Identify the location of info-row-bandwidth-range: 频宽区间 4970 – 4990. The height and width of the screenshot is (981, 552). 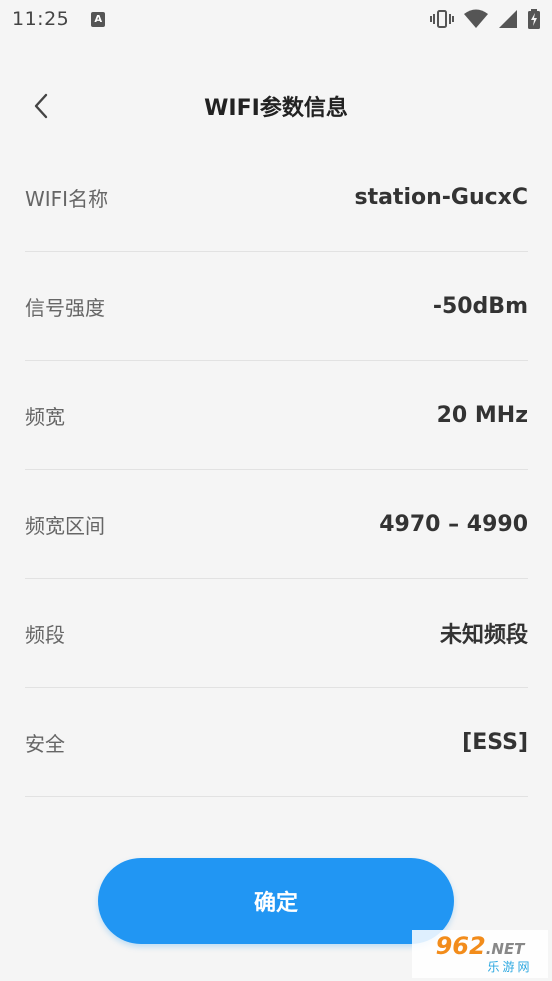
(276, 524).